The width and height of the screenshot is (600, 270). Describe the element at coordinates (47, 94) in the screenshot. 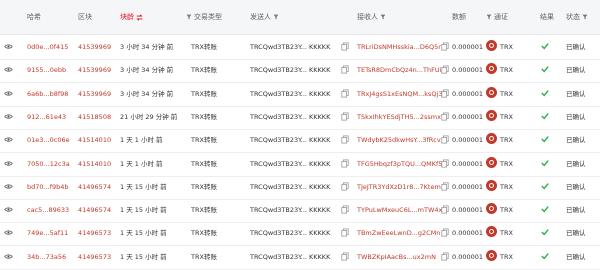

I see `hash-link: 6a6b...b8f98` at that location.